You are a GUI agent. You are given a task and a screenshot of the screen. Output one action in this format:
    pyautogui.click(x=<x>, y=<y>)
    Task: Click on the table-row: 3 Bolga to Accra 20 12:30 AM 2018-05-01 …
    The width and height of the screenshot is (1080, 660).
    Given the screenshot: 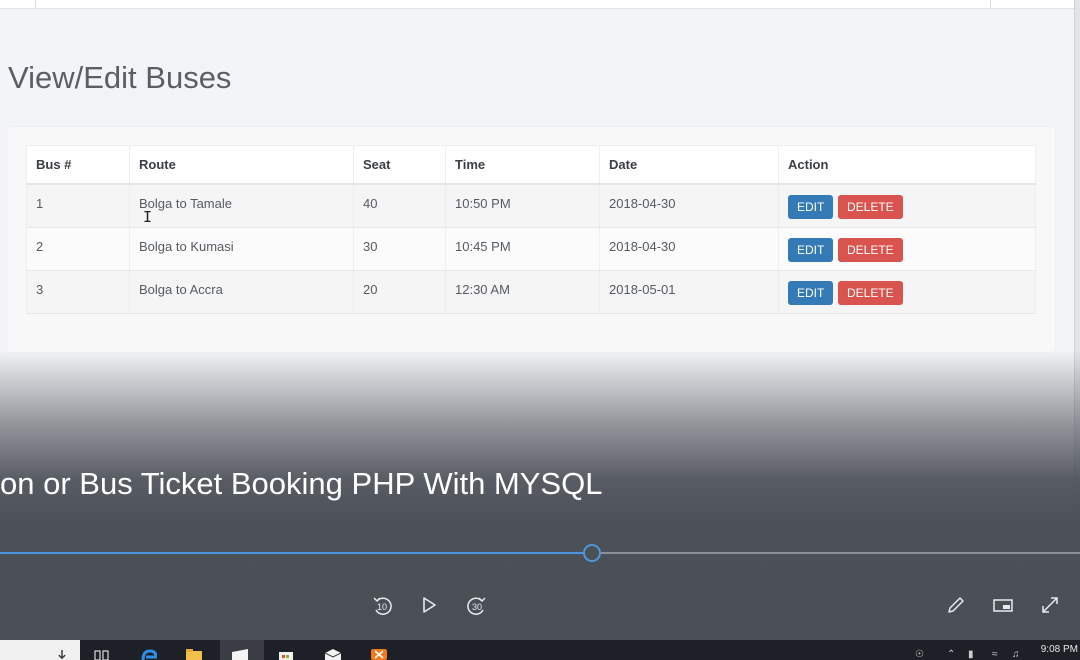 What is the action you would take?
    pyautogui.click(x=531, y=292)
    